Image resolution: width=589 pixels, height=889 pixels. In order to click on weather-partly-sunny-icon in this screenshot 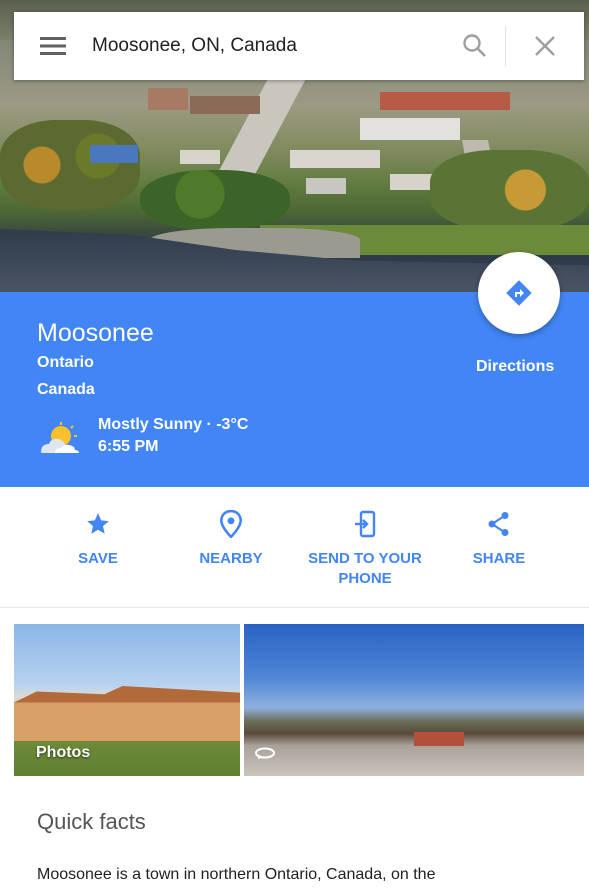, I will do `click(60, 439)`.